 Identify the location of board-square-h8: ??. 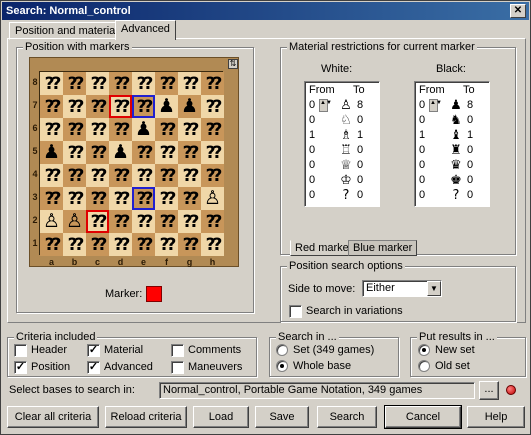
(212, 83).